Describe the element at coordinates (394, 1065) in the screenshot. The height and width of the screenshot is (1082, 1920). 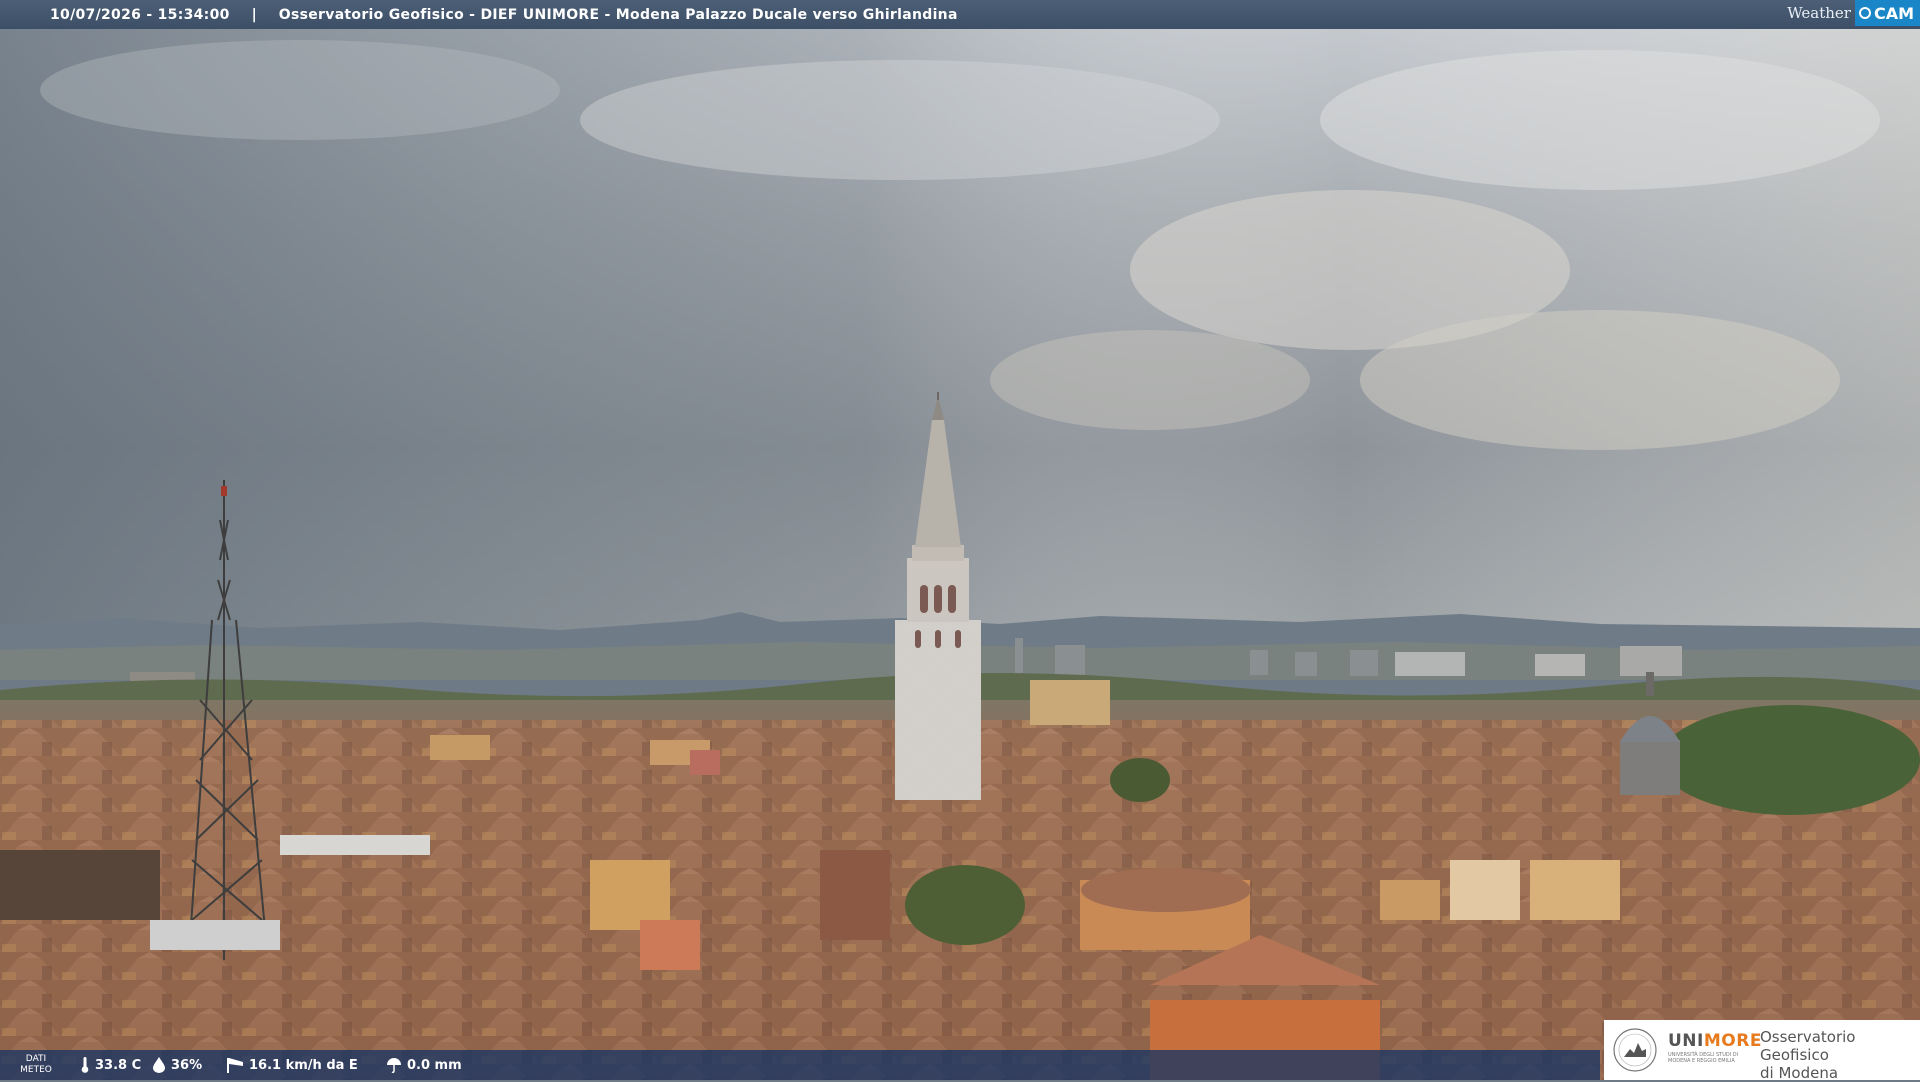
I see `umbrella-icon` at that location.